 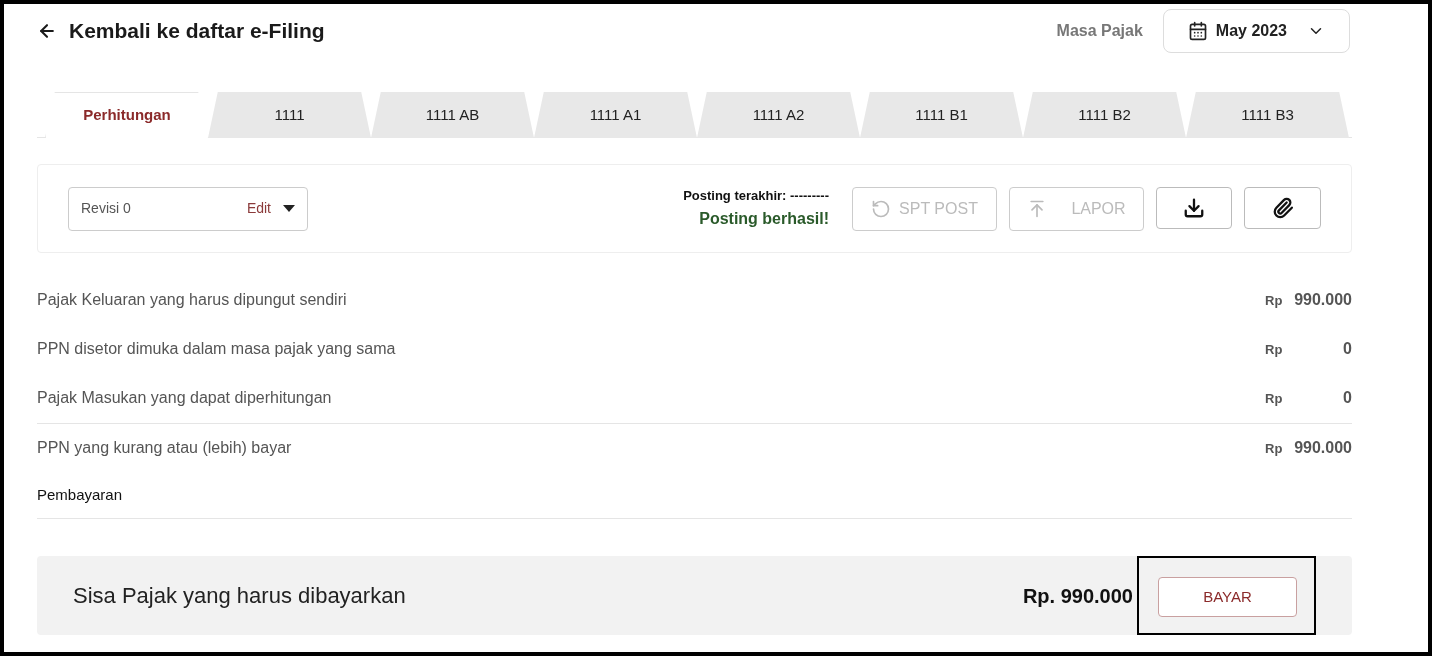 I want to click on row-label: Pajak Masukan yang dapat diperhitungan, so click(x=184, y=397).